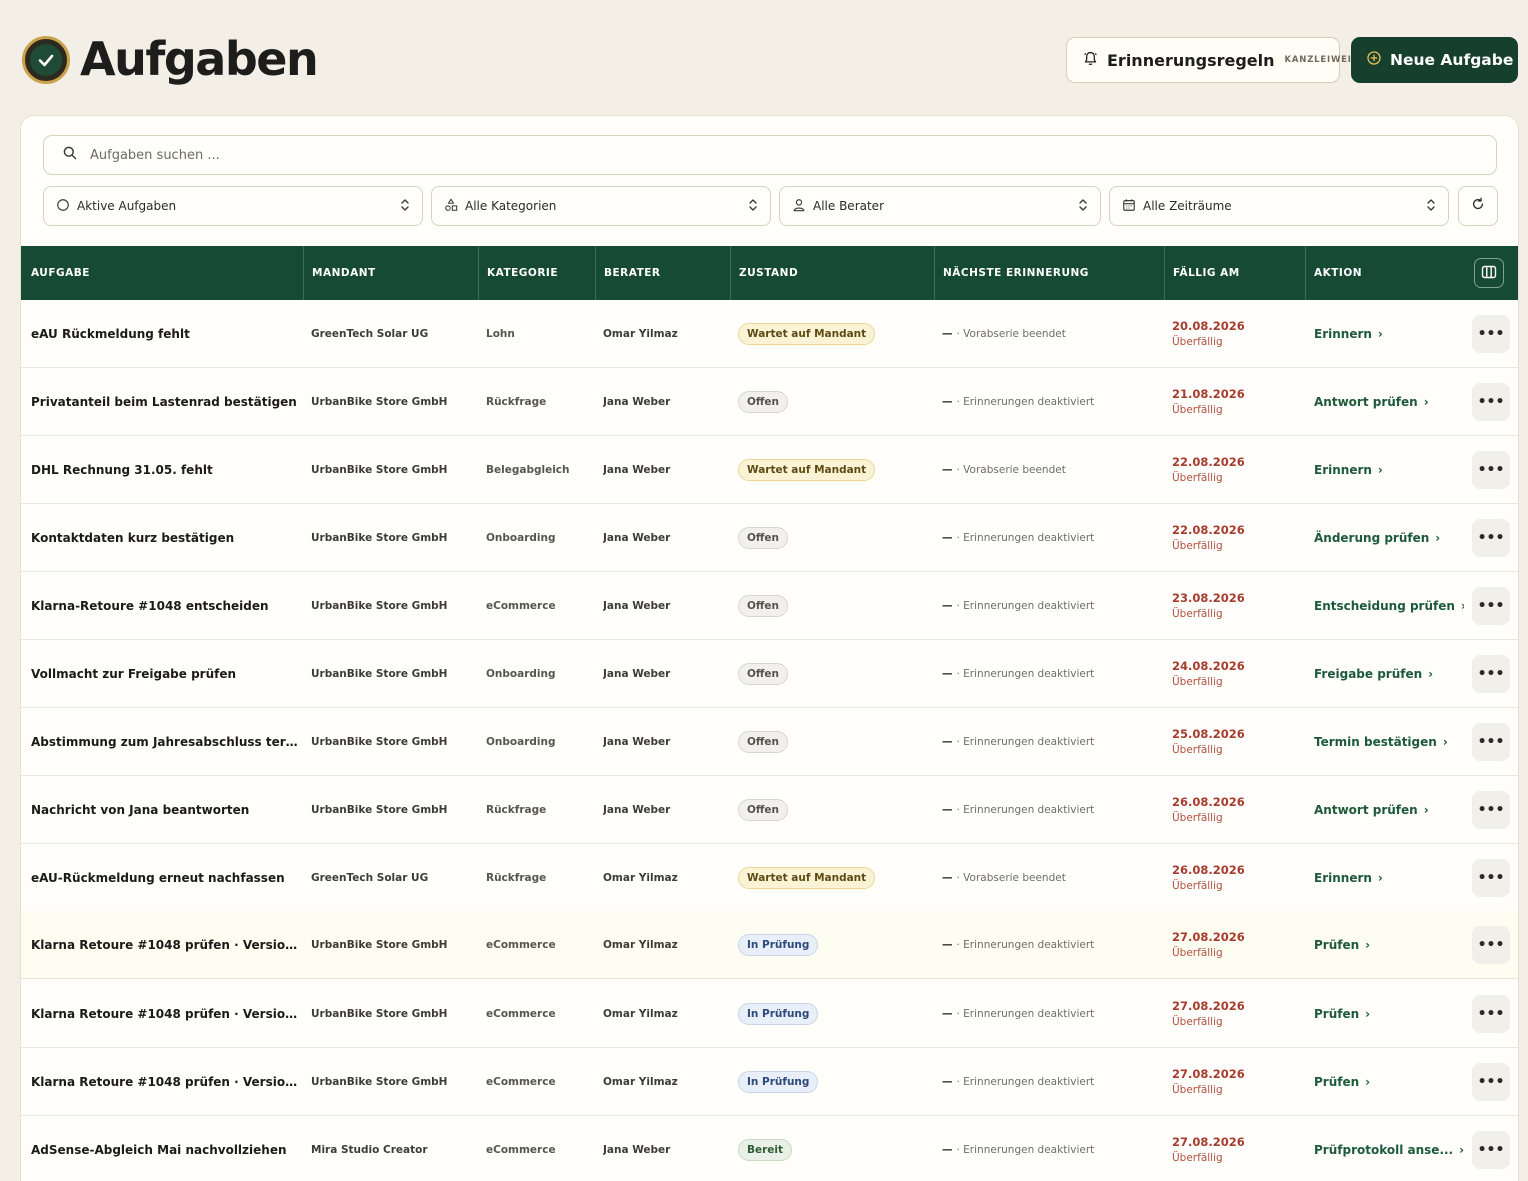 Image resolution: width=1528 pixels, height=1181 pixels. I want to click on column-header-reminder: NÄCHSTE ERINNERUNG, so click(1049, 273).